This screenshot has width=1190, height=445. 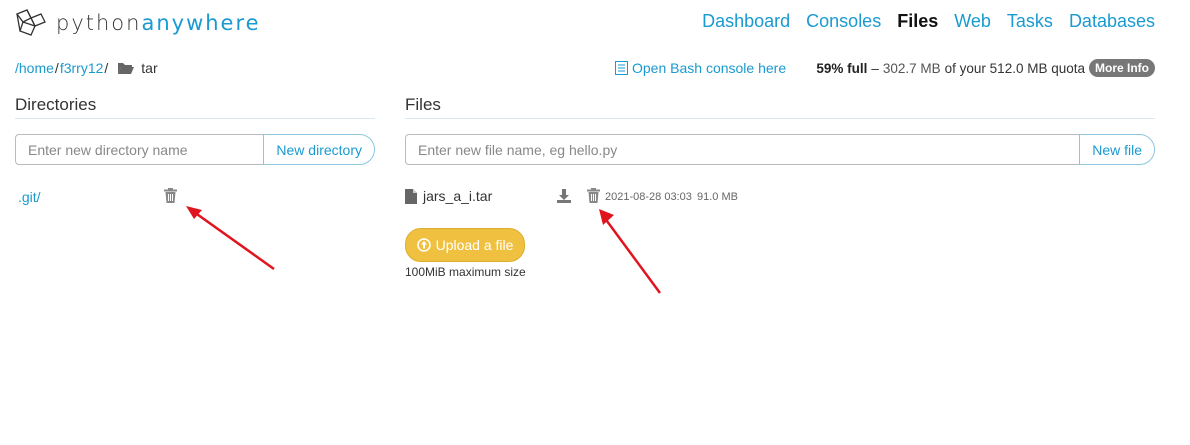 What do you see at coordinates (875, 68) in the screenshot?
I see `quota-dash: –` at bounding box center [875, 68].